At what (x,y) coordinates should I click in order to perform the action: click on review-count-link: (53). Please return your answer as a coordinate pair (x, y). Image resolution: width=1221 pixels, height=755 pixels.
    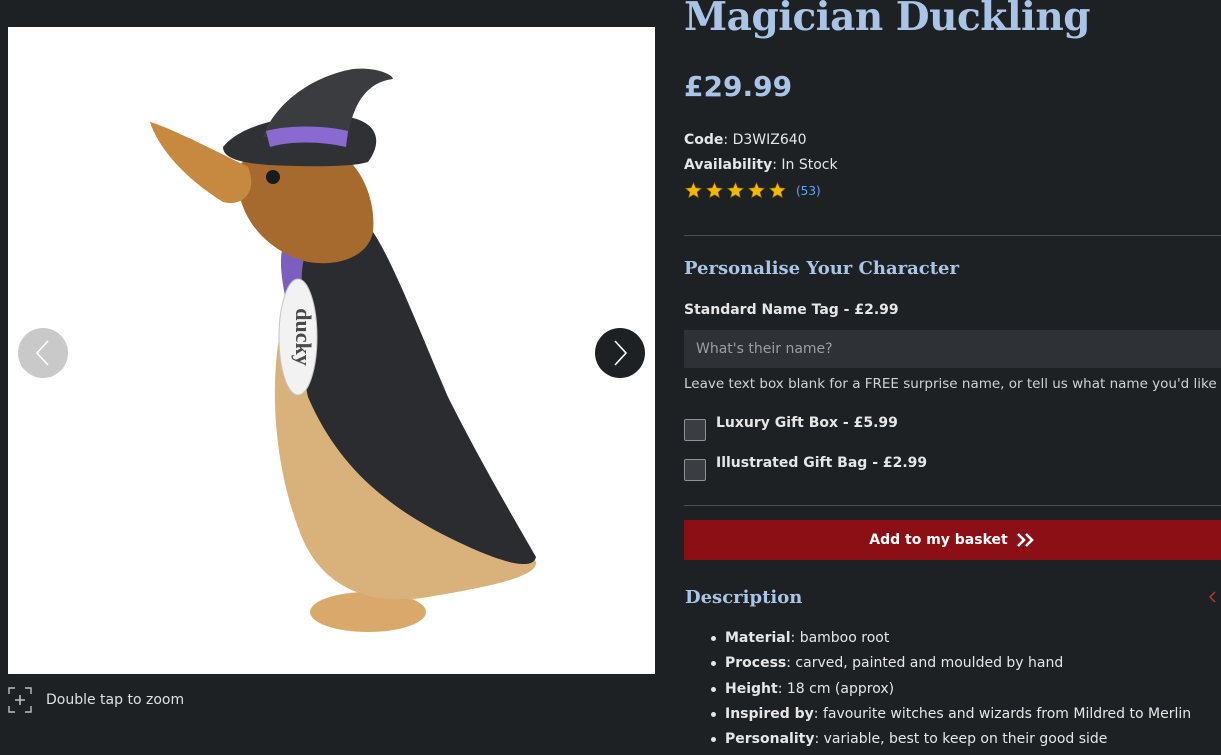
    Looking at the image, I should click on (808, 191).